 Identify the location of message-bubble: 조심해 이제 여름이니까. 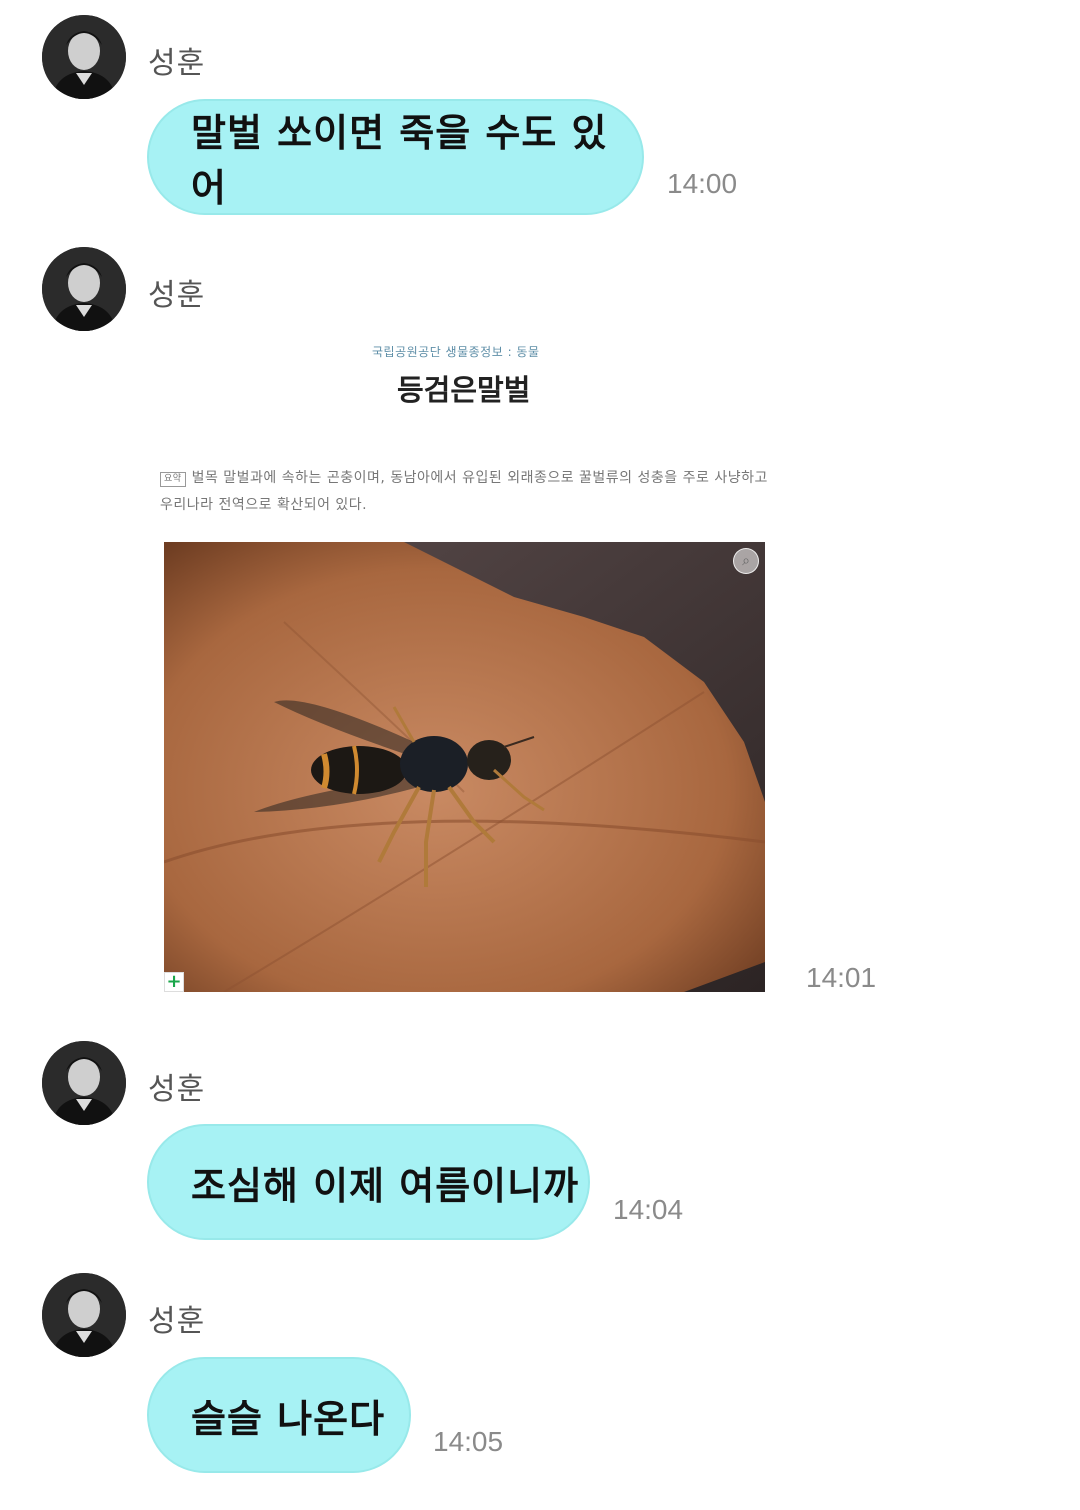
(368, 1182).